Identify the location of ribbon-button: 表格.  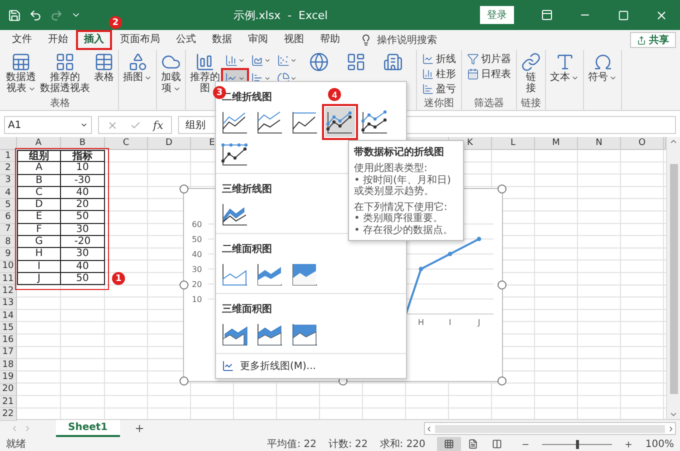
(104, 67).